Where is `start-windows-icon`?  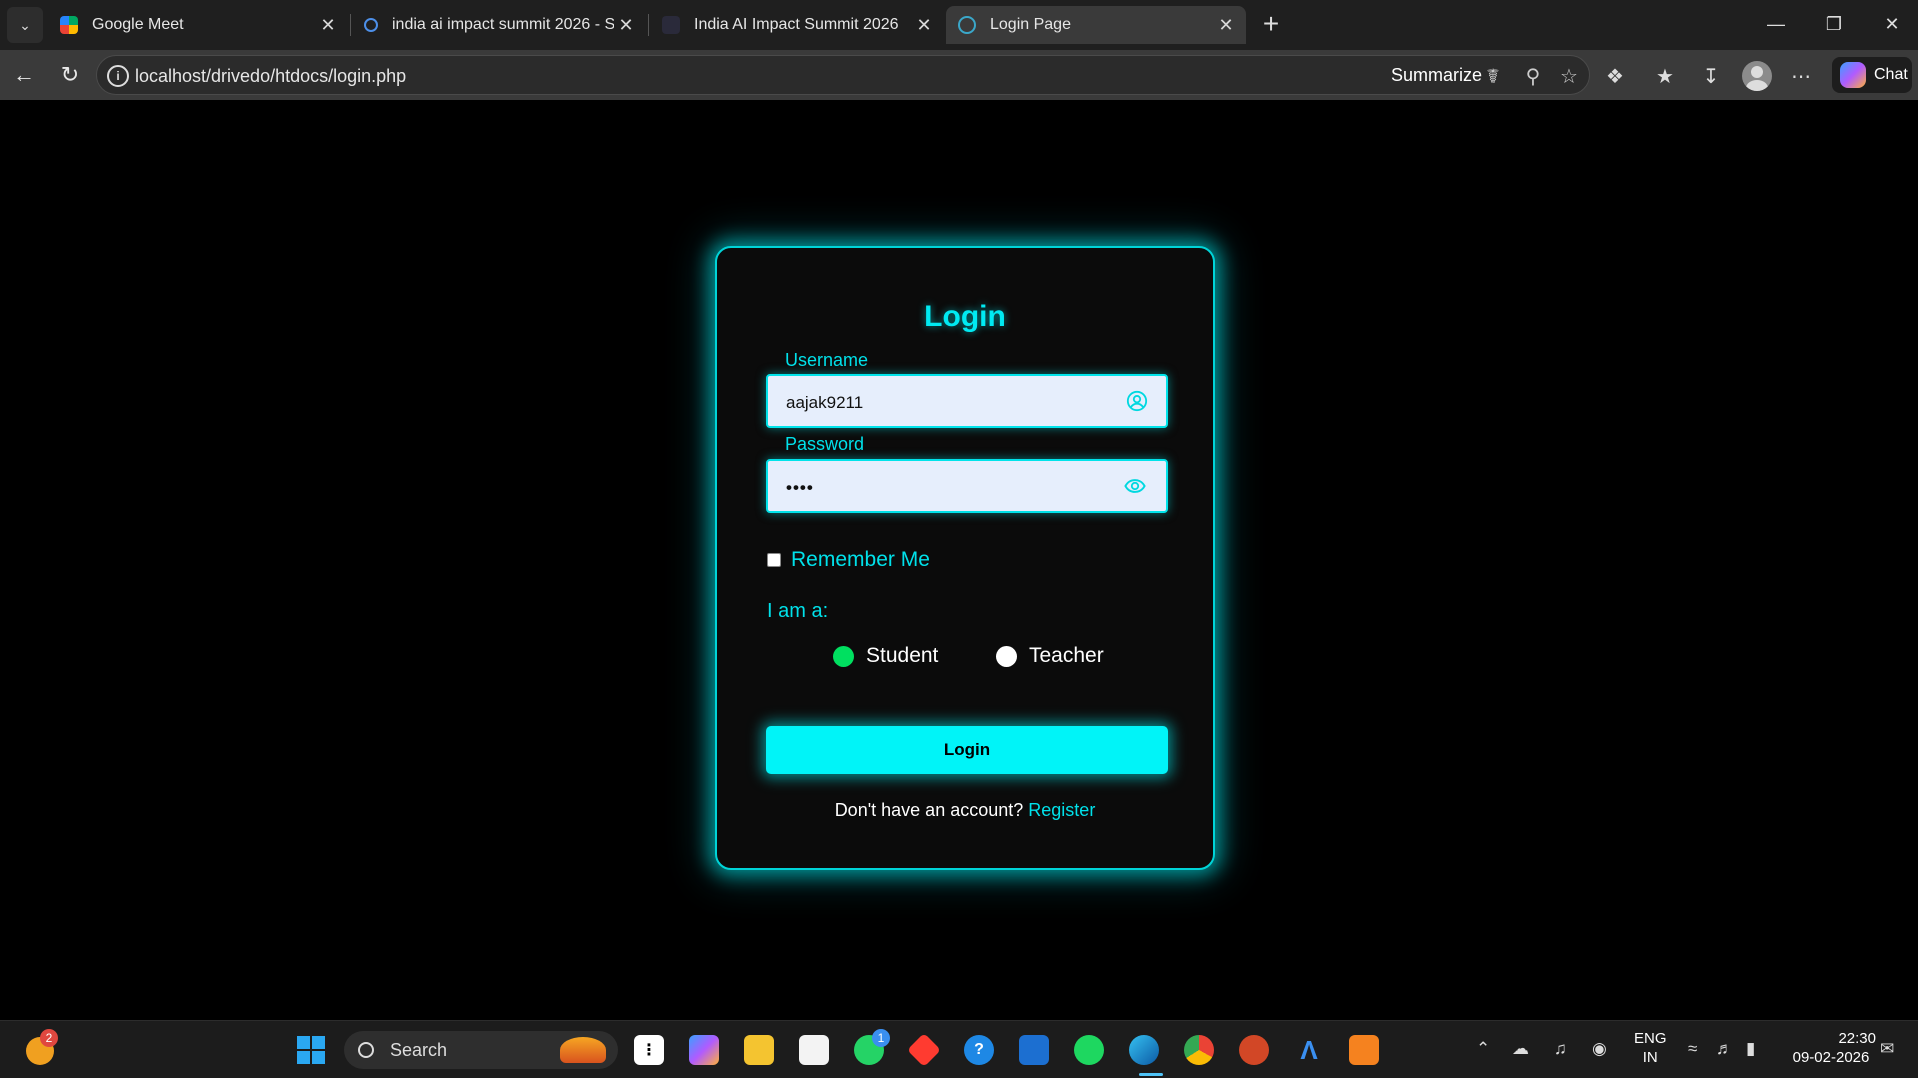
start-windows-icon is located at coordinates (311, 1050).